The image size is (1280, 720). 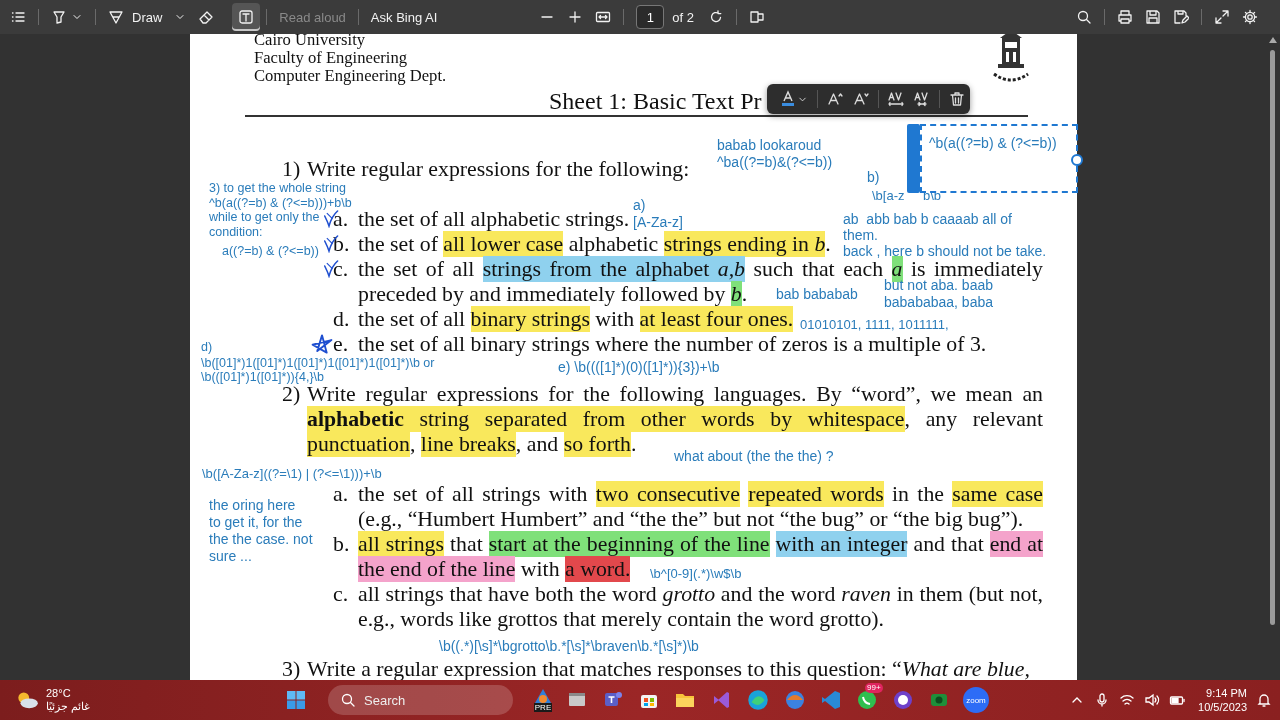 I want to click on question-text: Write a regular expression that matches responses to this question: “What are blue,, so click(x=668, y=668).